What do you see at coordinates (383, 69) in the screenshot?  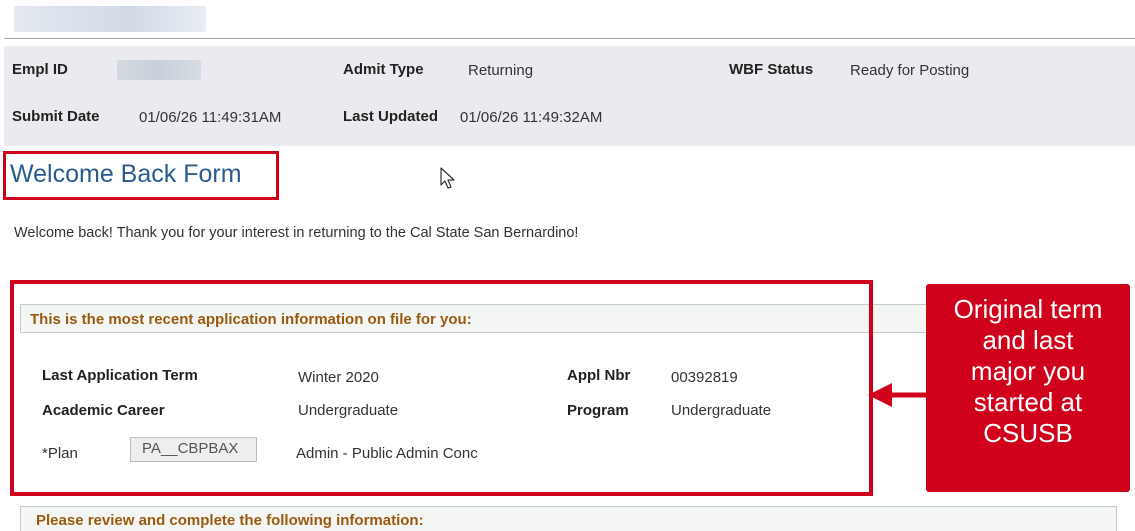 I see `admit-type-label: Admit Type` at bounding box center [383, 69].